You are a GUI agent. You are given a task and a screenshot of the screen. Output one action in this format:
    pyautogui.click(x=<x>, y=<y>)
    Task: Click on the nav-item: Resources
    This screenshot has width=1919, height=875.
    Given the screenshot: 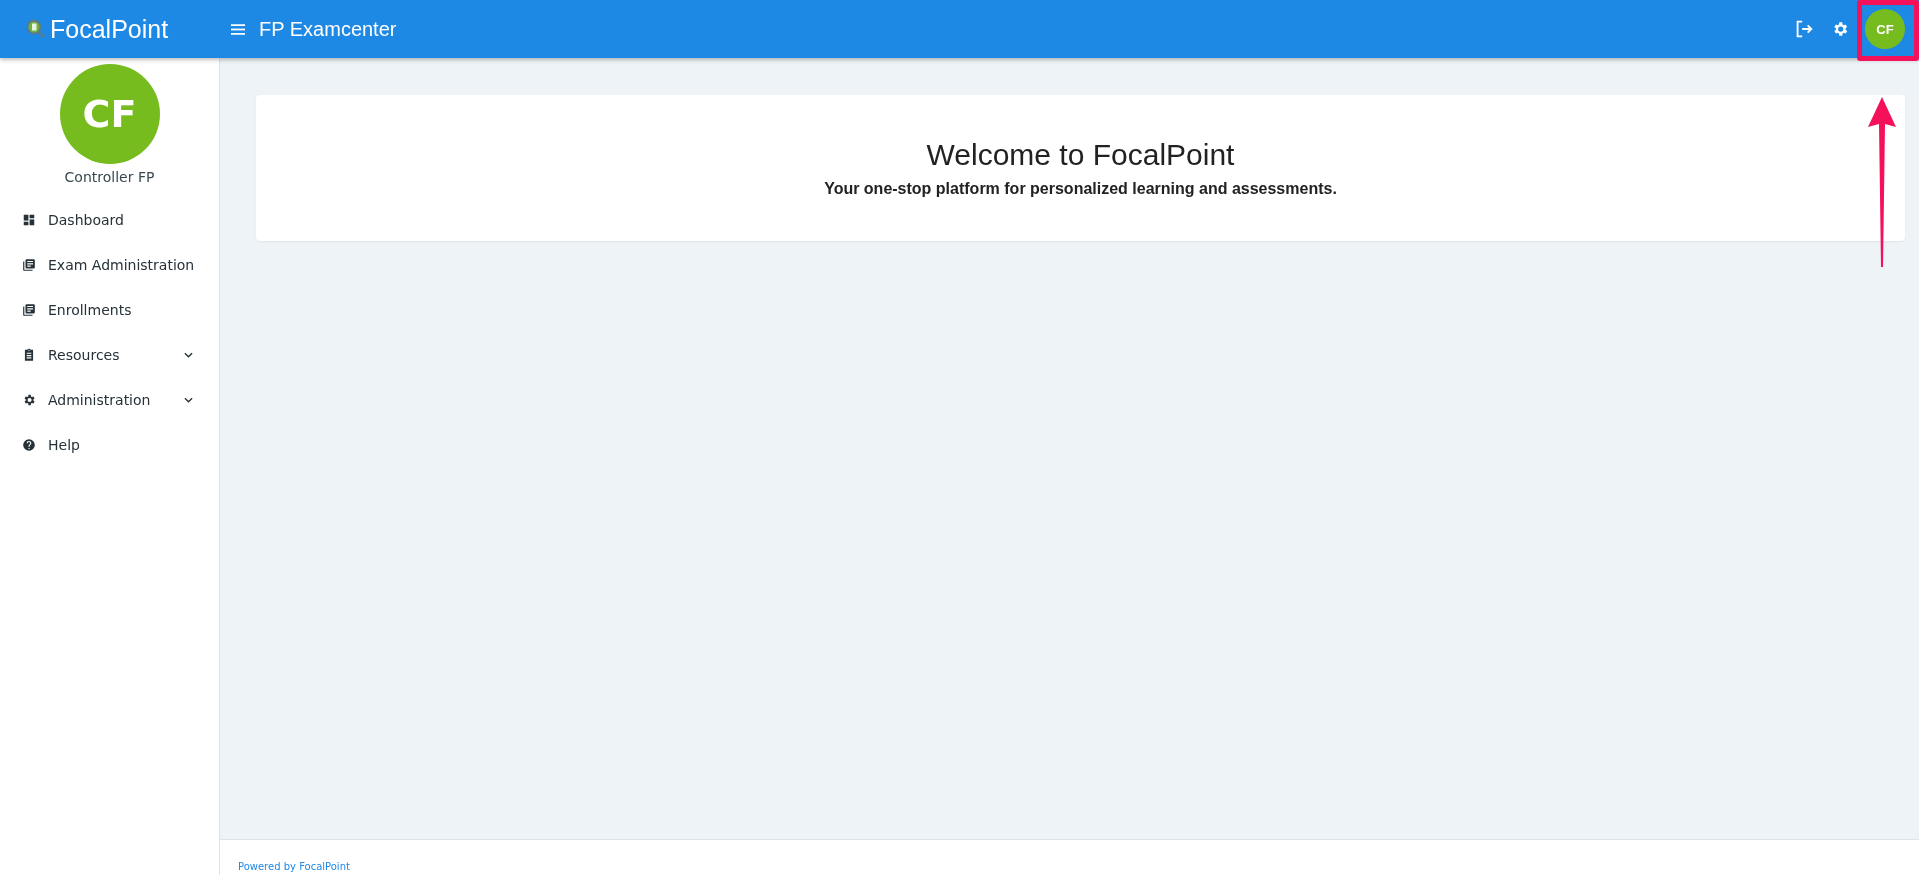 What is the action you would take?
    pyautogui.click(x=109, y=354)
    